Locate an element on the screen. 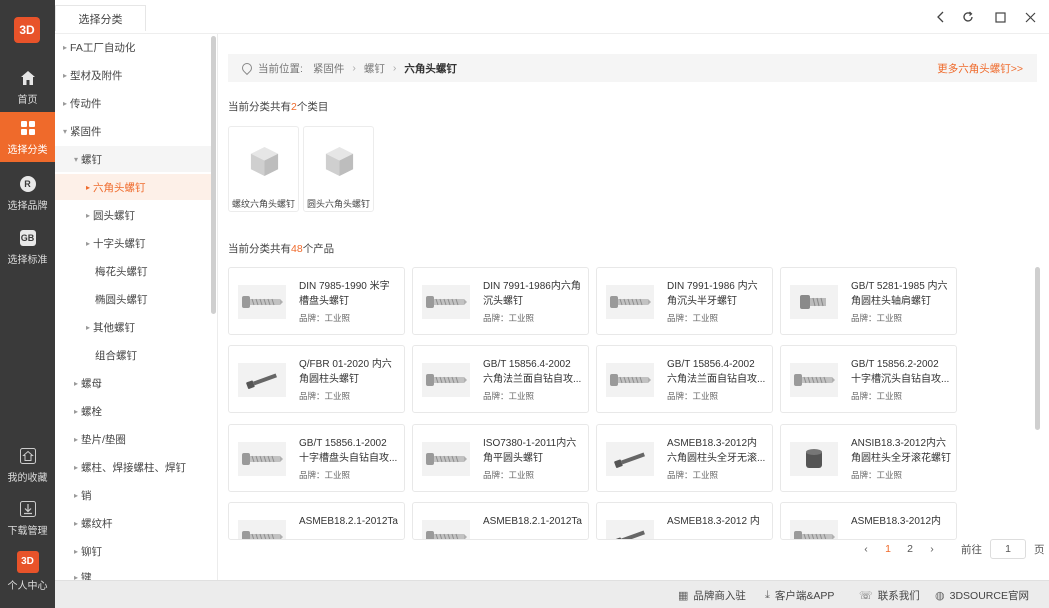 Image resolution: width=1049 pixels, height=608 pixels. sidebar-item-rivets: ▸ 铆钉 is located at coordinates (133, 551).